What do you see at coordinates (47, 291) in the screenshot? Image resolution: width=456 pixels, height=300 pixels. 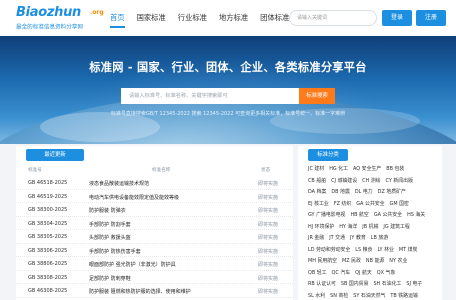 I see `standard-number: GB 46308-2025` at bounding box center [47, 291].